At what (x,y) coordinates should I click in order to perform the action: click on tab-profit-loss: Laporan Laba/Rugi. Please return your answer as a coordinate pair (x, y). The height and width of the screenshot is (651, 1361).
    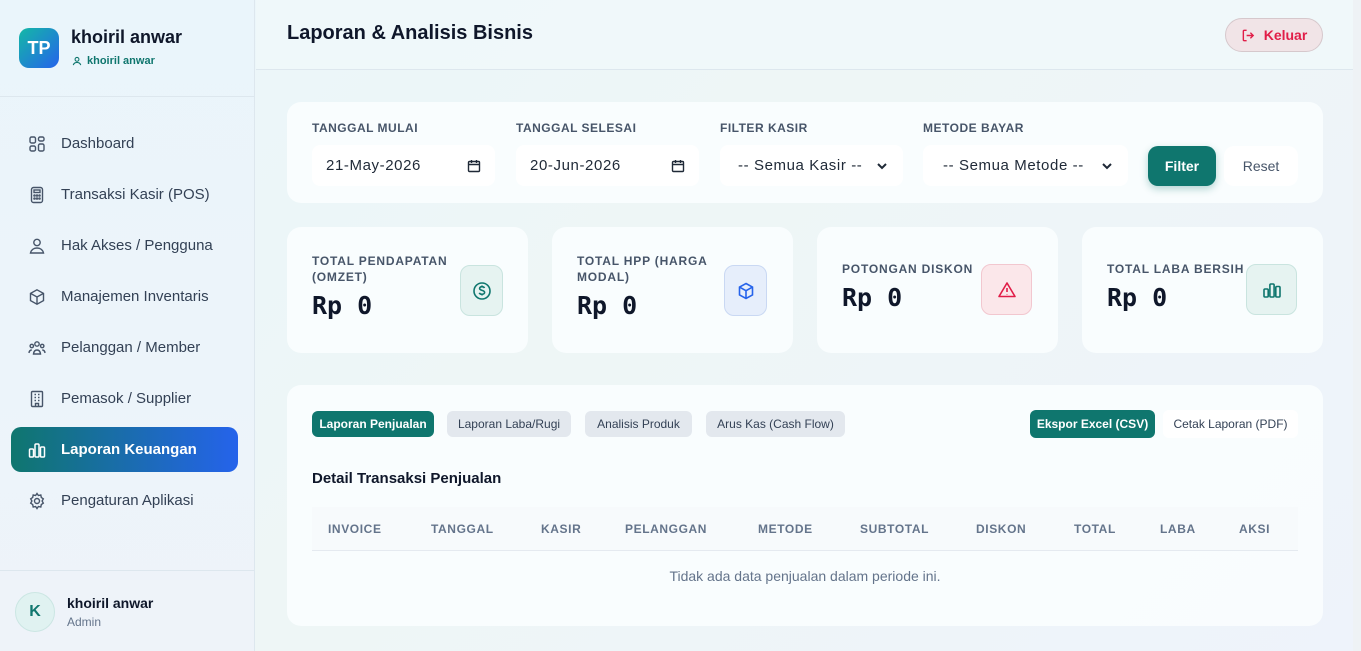
    Looking at the image, I should click on (509, 424).